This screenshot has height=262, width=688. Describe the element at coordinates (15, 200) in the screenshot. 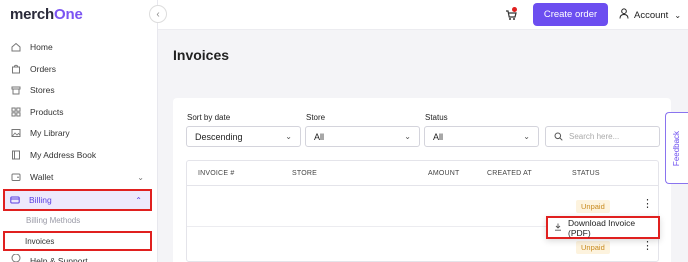

I see `card-icon` at that location.